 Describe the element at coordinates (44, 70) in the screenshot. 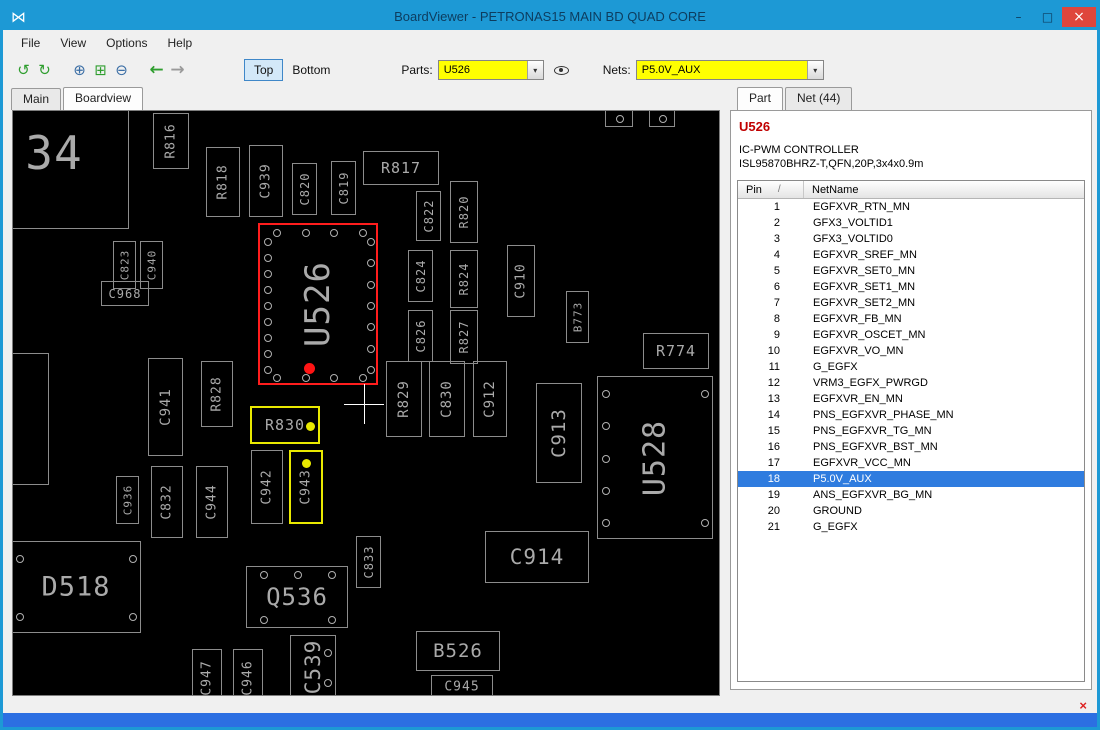

I see `rotate-cw-icon: ↻` at that location.